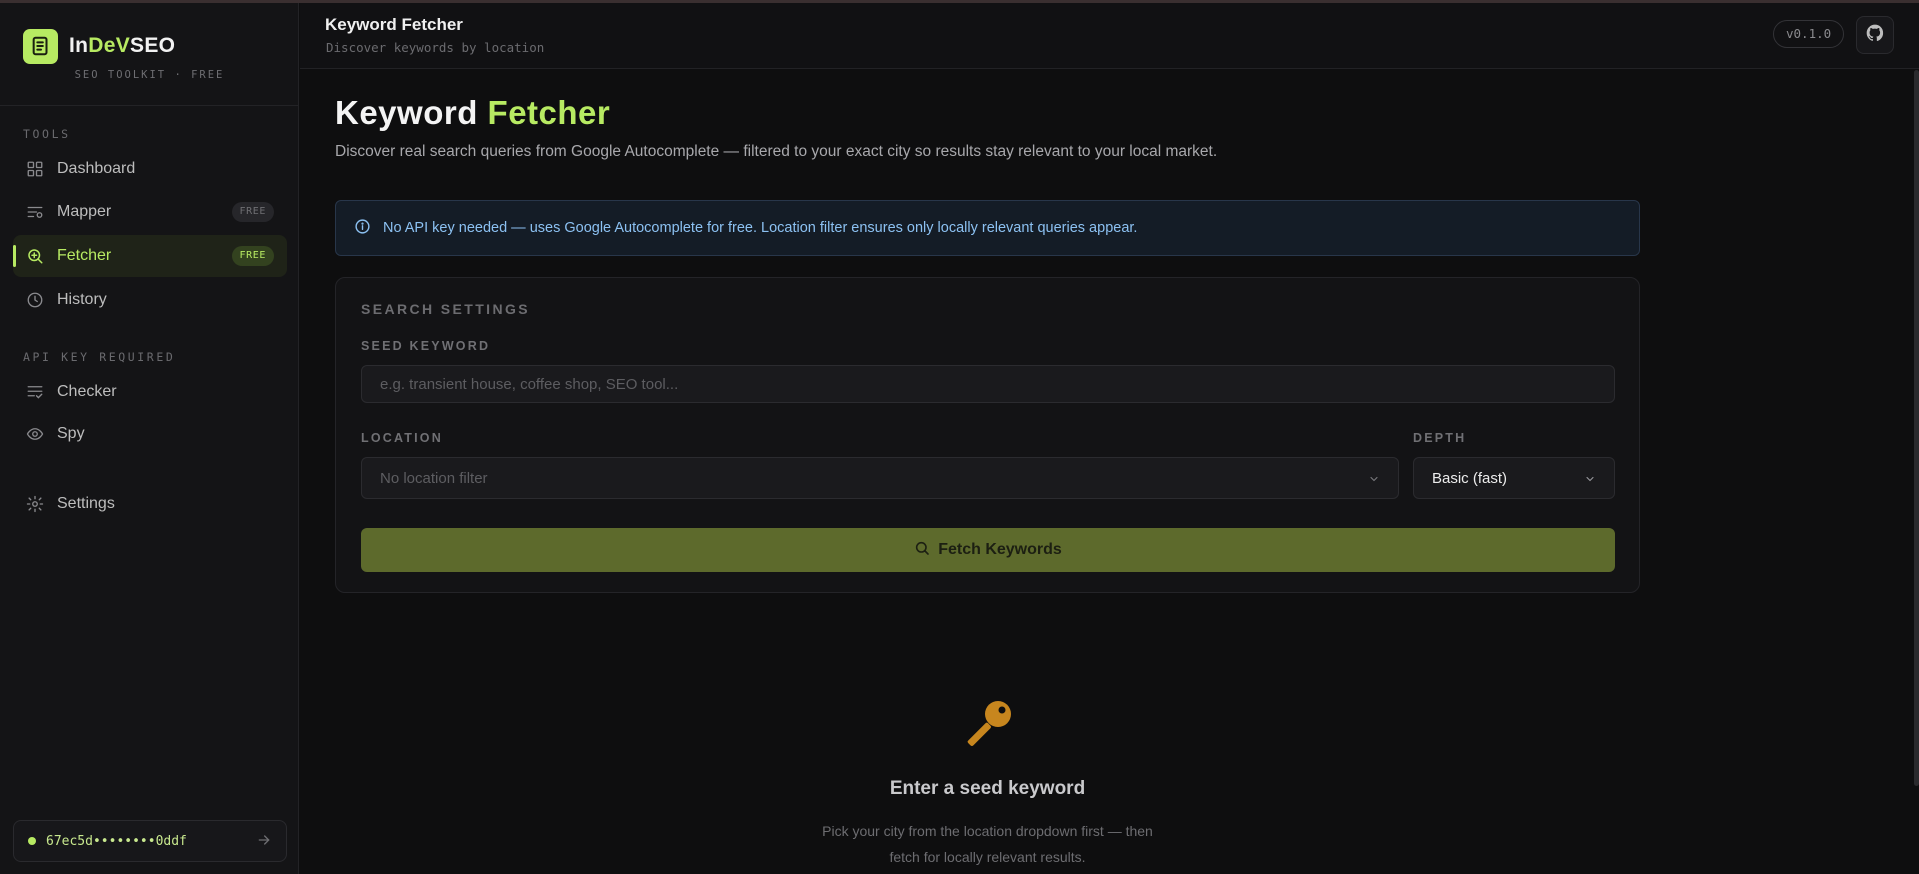 The height and width of the screenshot is (874, 1919). What do you see at coordinates (86, 503) in the screenshot?
I see `sidebar-item-label: Settings` at bounding box center [86, 503].